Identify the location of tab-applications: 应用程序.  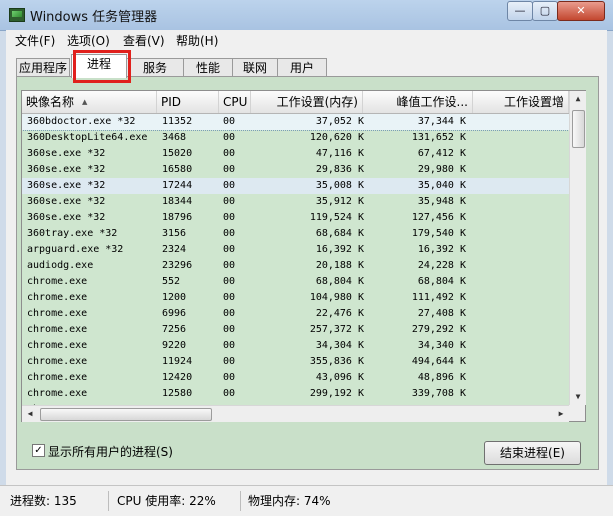
(43, 67).